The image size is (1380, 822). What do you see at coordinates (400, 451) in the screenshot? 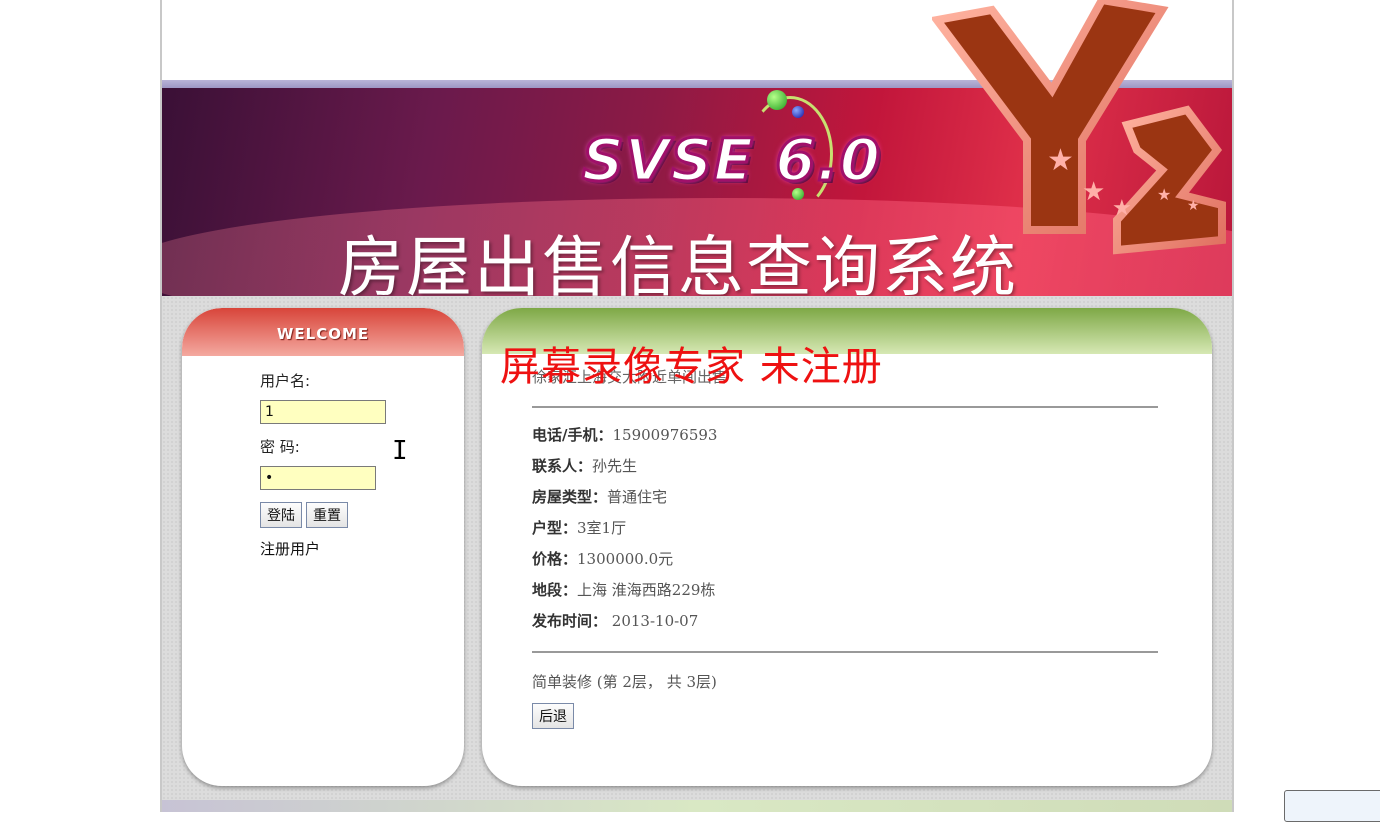
I see `text-cursor-icon: I` at bounding box center [400, 451].